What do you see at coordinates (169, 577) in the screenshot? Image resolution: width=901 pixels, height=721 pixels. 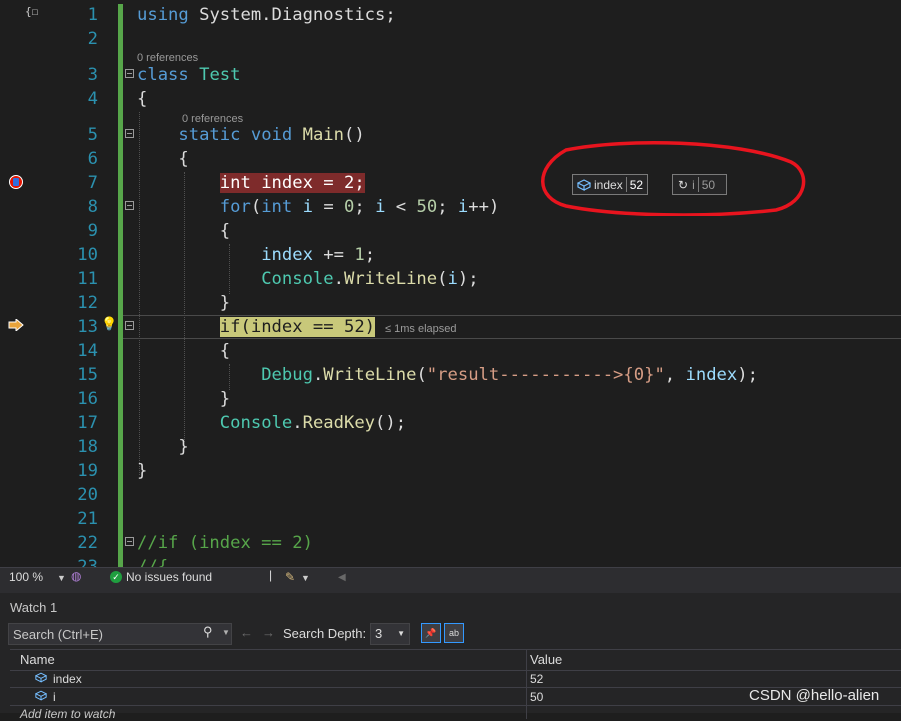 I see `issues-status: No issues found` at bounding box center [169, 577].